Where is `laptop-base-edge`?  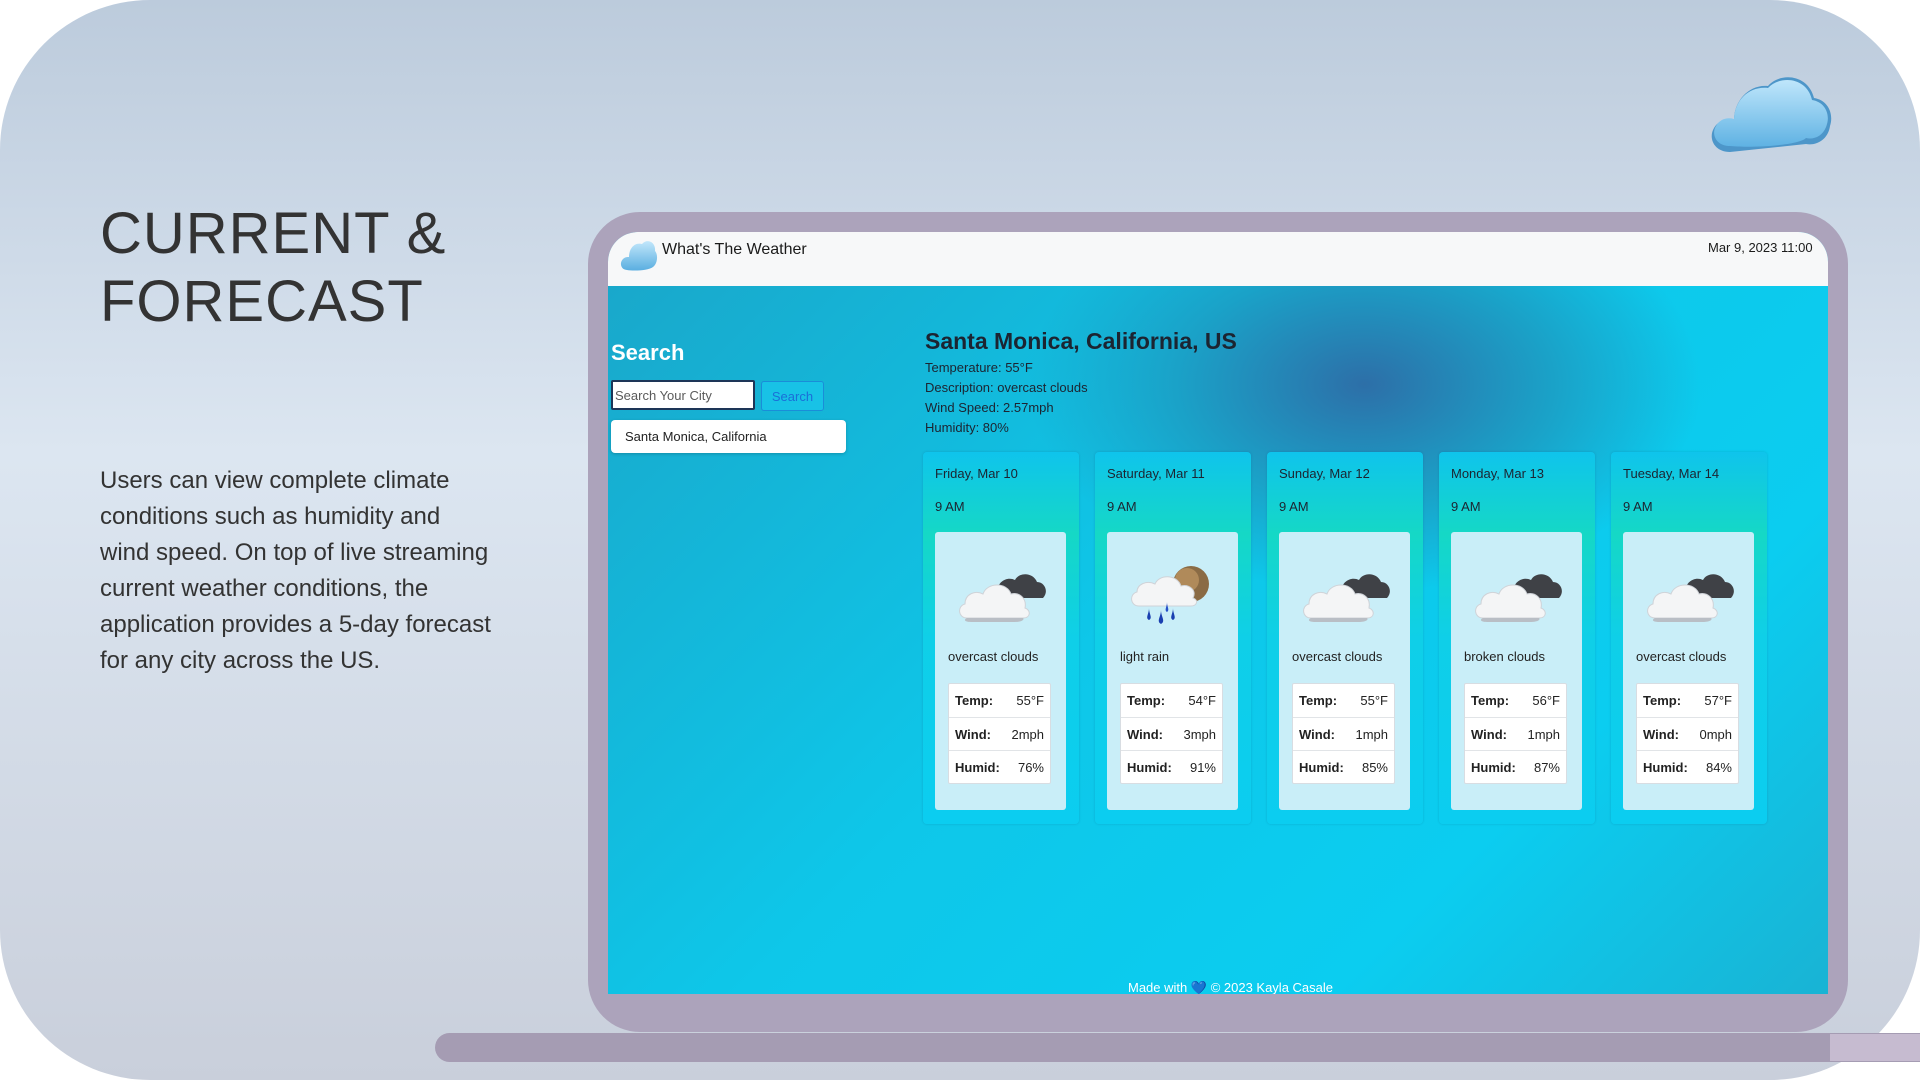
laptop-base-edge is located at coordinates (1875, 1047).